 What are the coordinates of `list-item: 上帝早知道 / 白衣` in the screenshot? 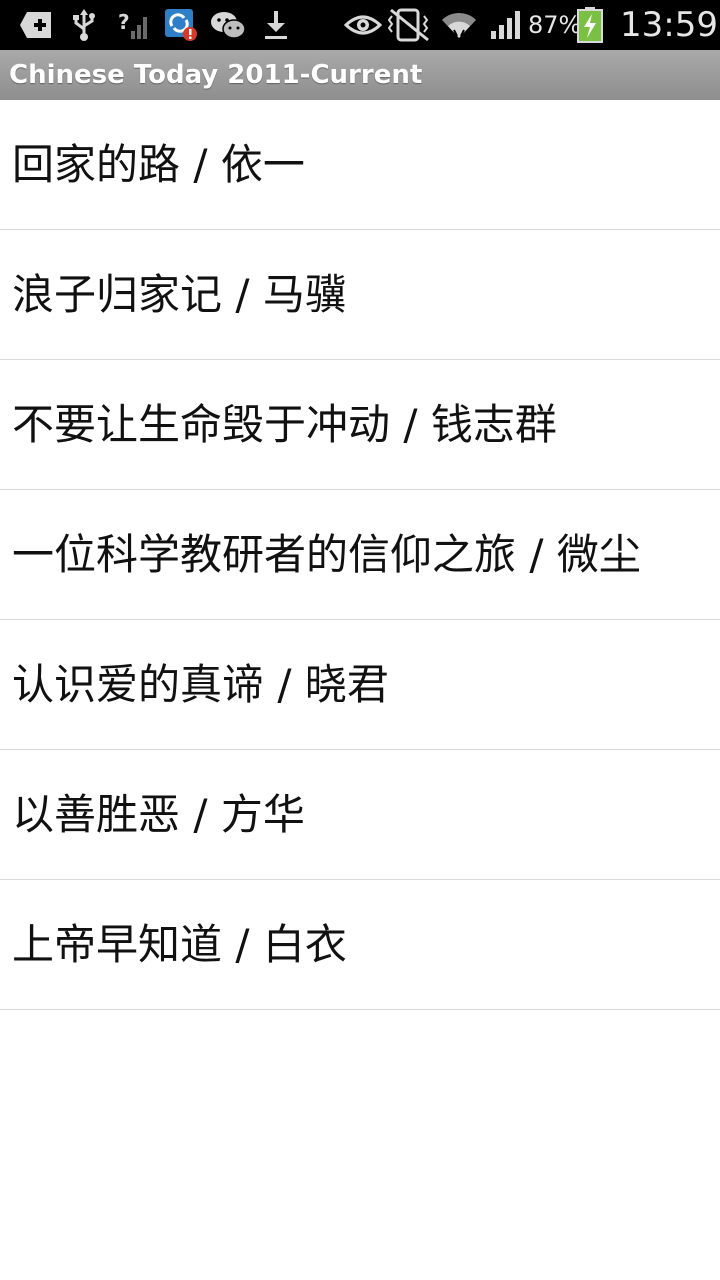 It's located at (360, 945).